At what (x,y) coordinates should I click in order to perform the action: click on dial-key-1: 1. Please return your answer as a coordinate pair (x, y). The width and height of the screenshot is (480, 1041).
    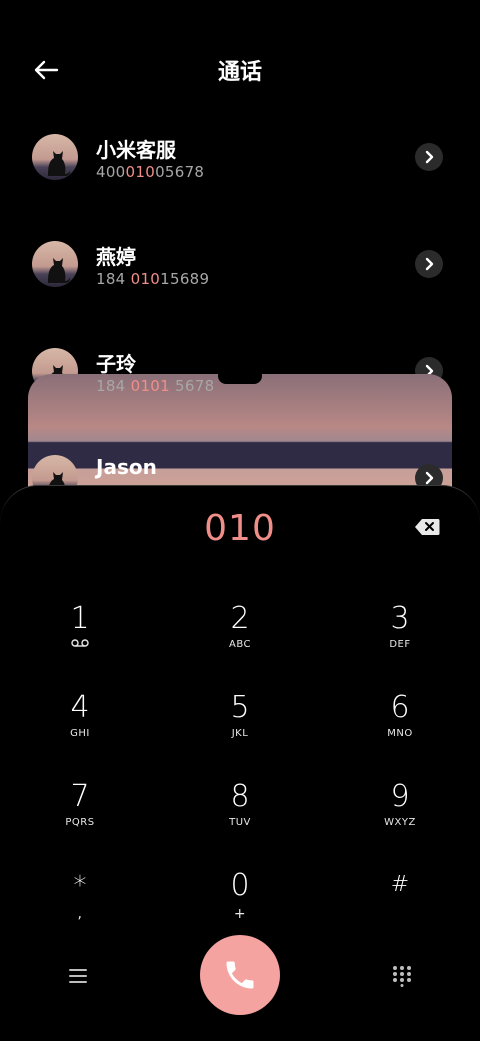
    Looking at the image, I should click on (80, 641).